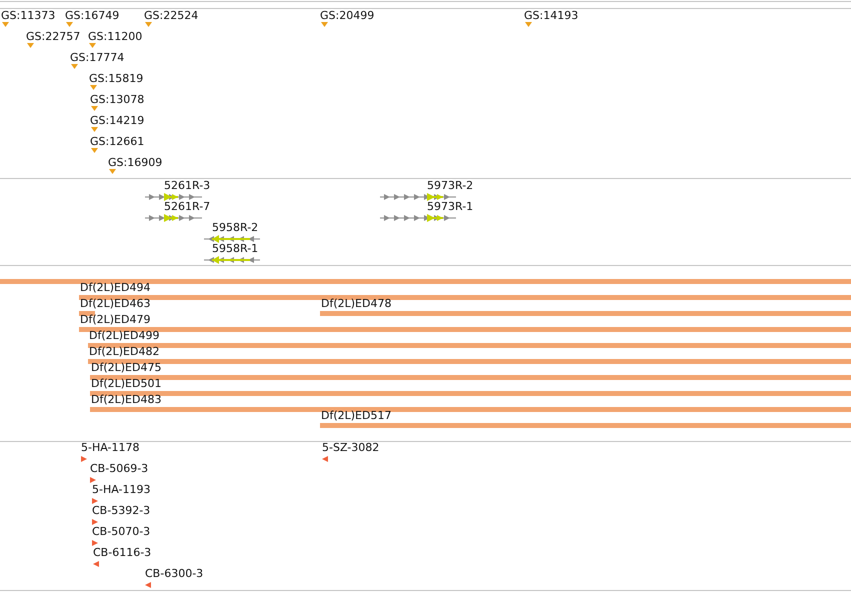 The width and height of the screenshot is (851, 592). Describe the element at coordinates (450, 207) in the screenshot. I see `transcript-label: 5973R-1` at that location.